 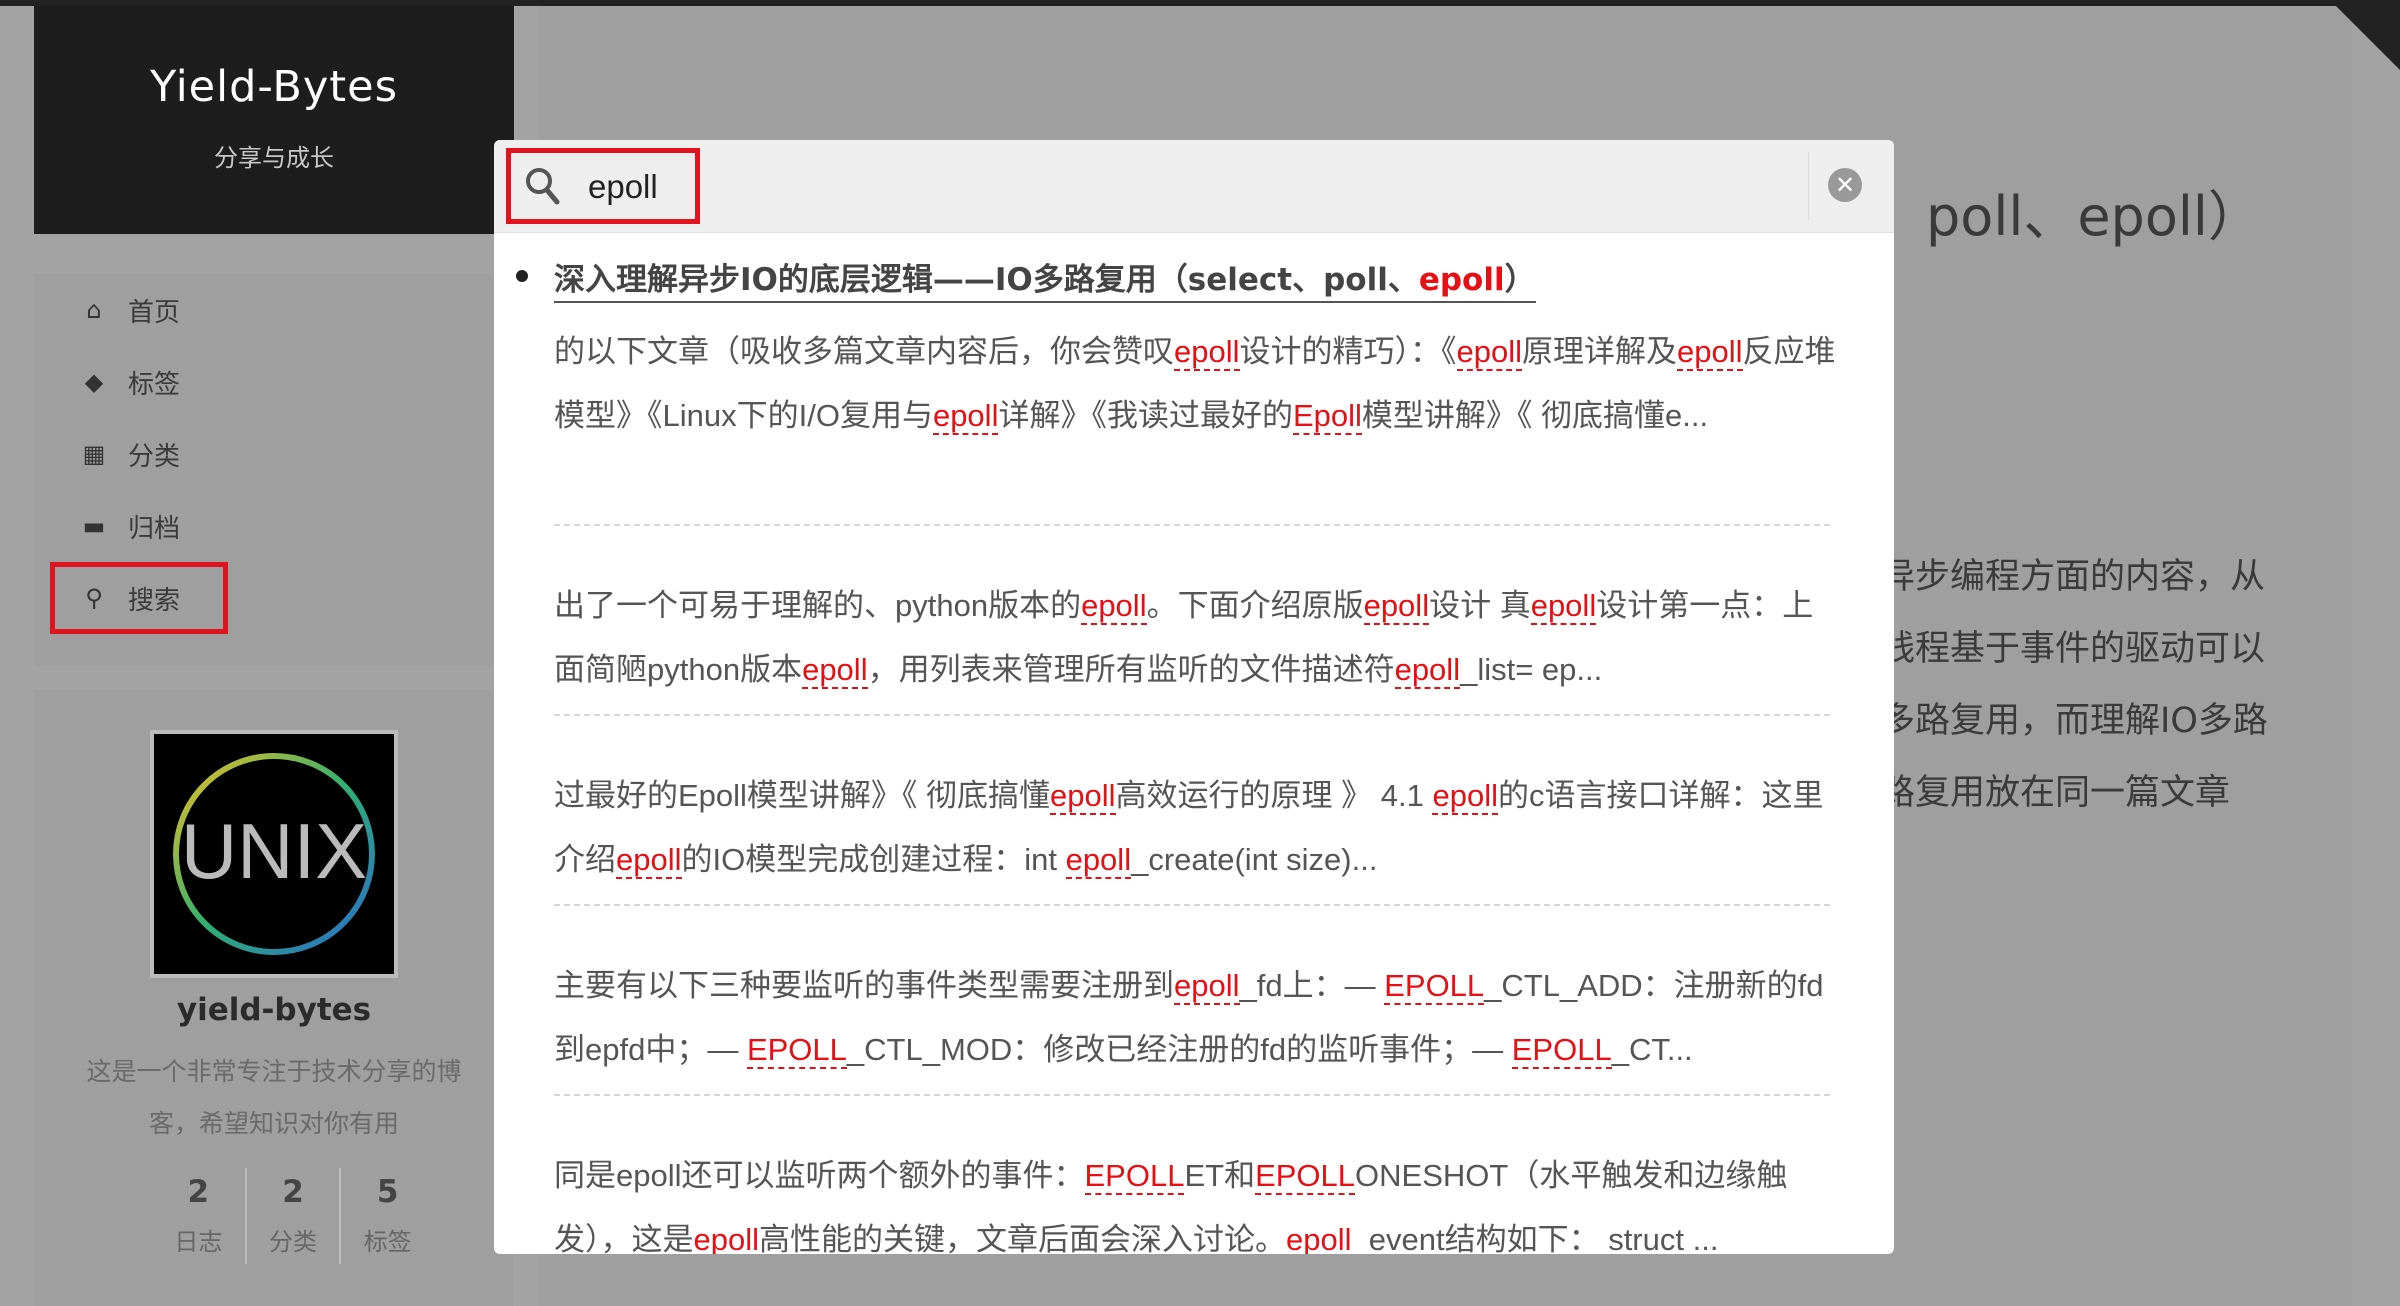 What do you see at coordinates (94, 454) in the screenshot?
I see `th-icon: ▦` at bounding box center [94, 454].